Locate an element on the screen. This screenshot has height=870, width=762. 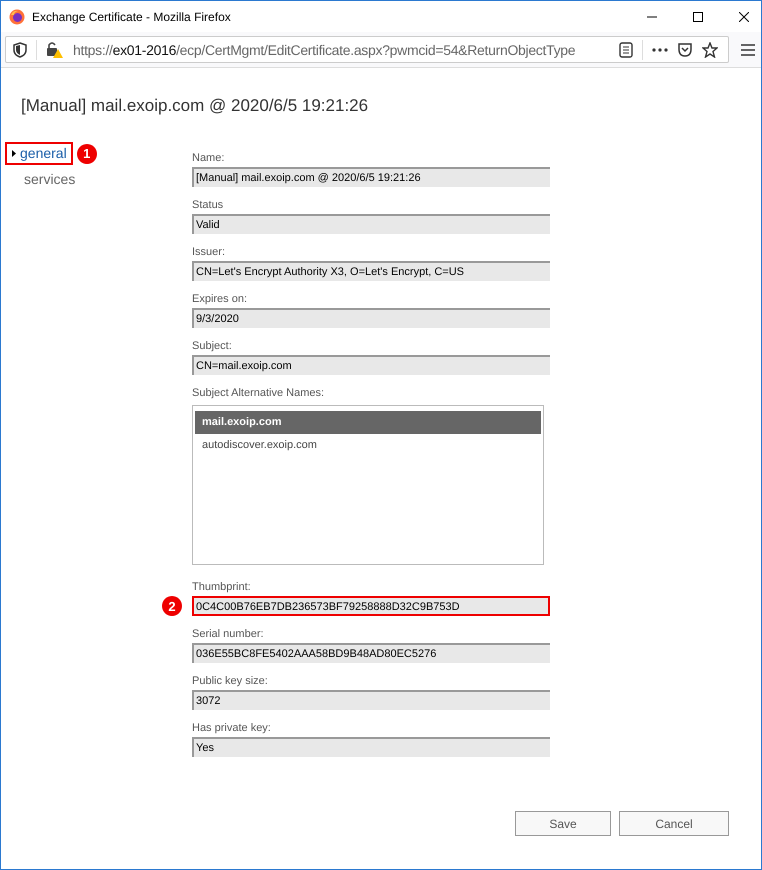
field-label: Thumbprint: is located at coordinates (222, 587).